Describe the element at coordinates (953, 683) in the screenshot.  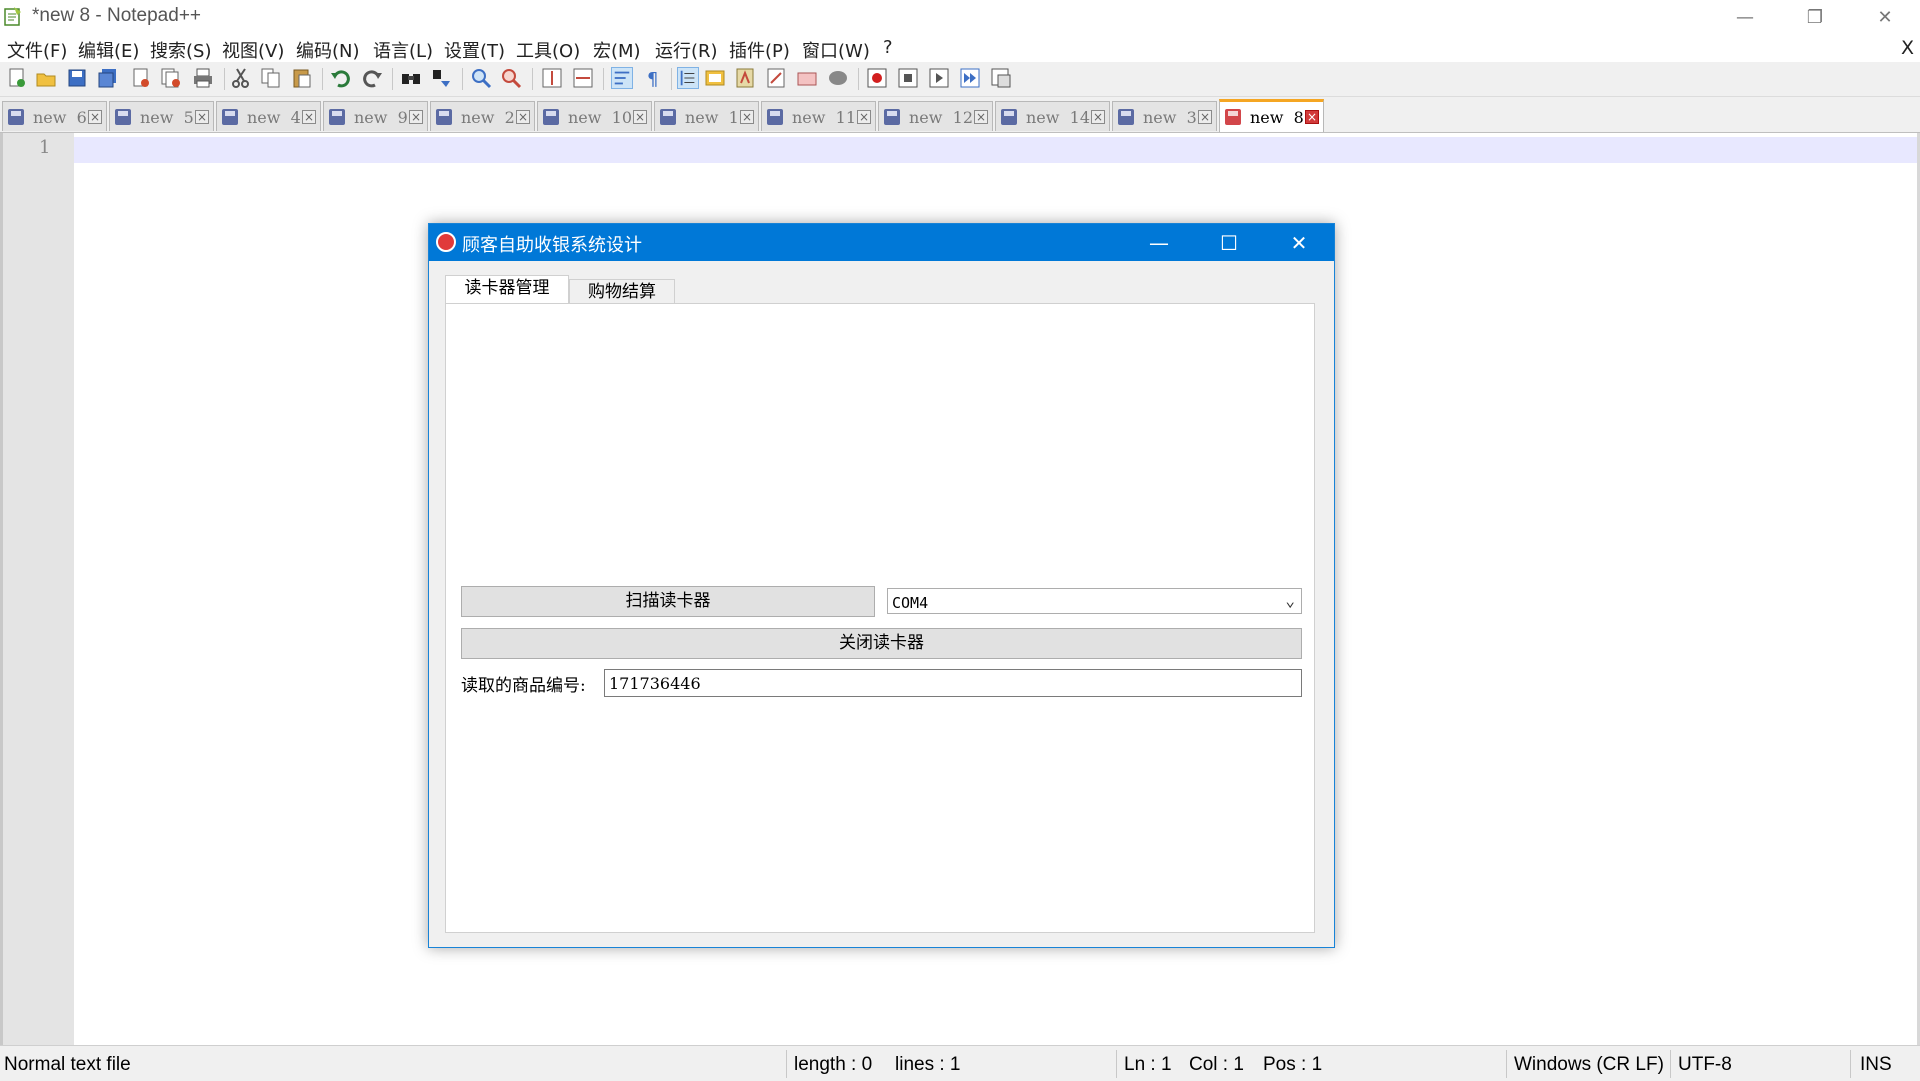
I see `product-id-input: 171736446` at that location.